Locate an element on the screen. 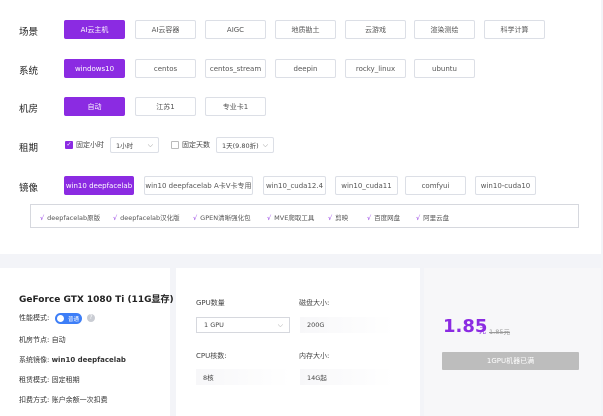  image-option-win10-deepfacelab: win10 deepfacelab is located at coordinates (99, 185).